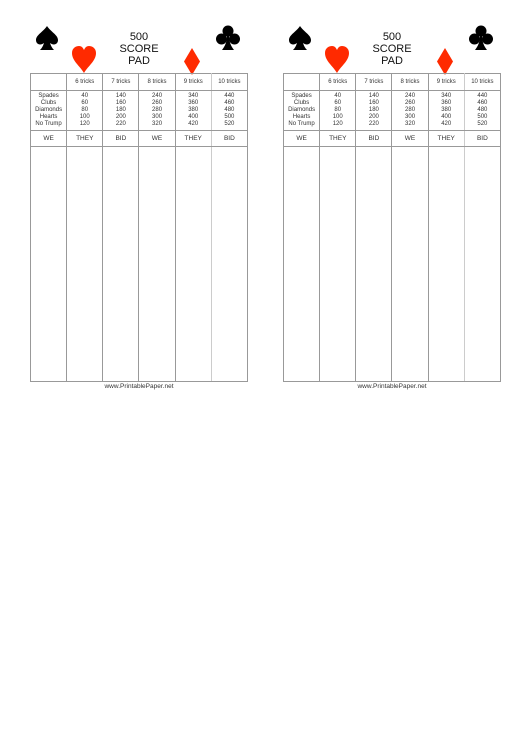  Describe the element at coordinates (193, 82) in the screenshot. I see `tricks-header: 9 tricks` at that location.